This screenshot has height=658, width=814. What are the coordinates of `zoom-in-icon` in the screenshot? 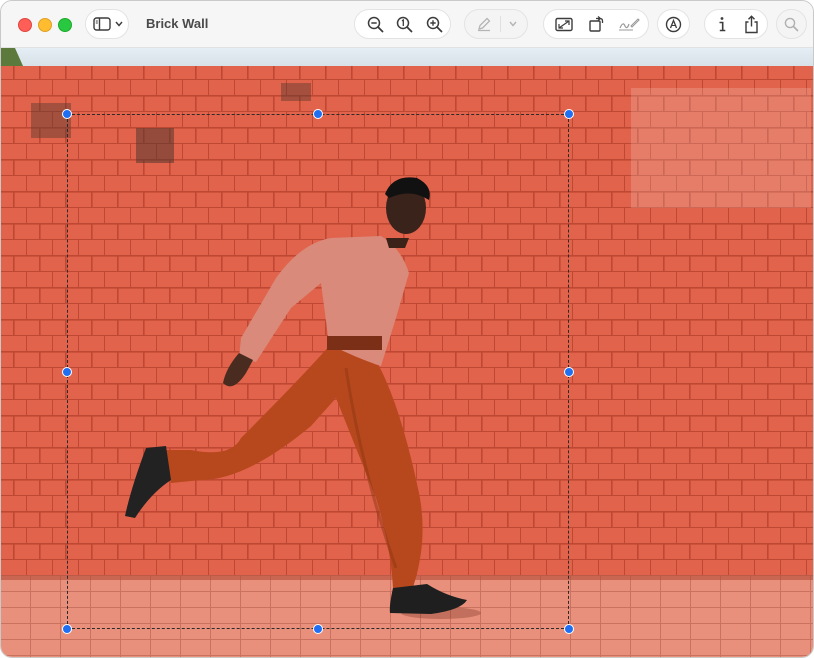 It's located at (434, 24).